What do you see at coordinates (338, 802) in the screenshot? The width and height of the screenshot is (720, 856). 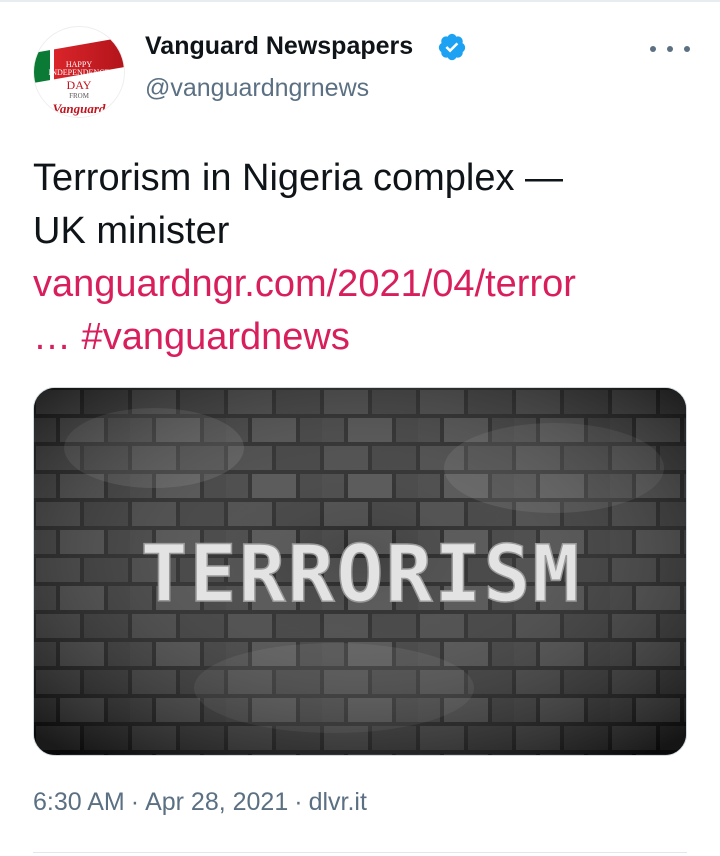 I see `tweet-source: dlvr.it` at bounding box center [338, 802].